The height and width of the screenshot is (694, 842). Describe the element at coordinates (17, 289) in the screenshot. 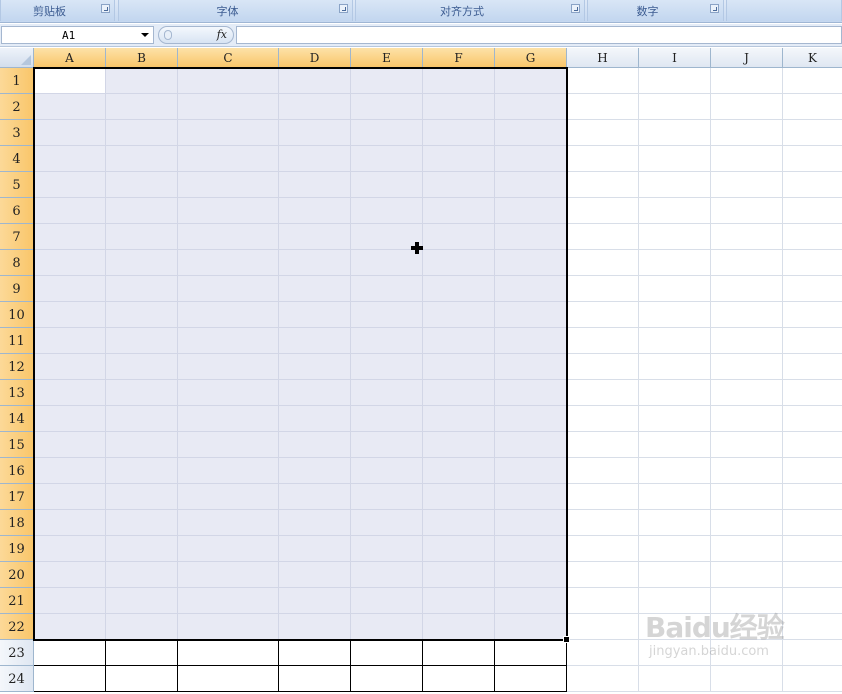

I see `row-header-9: 9` at that location.